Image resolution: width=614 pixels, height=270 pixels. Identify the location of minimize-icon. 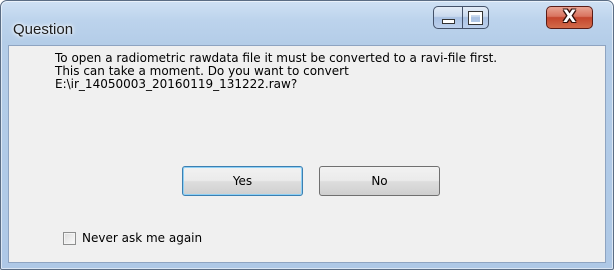
(448, 21).